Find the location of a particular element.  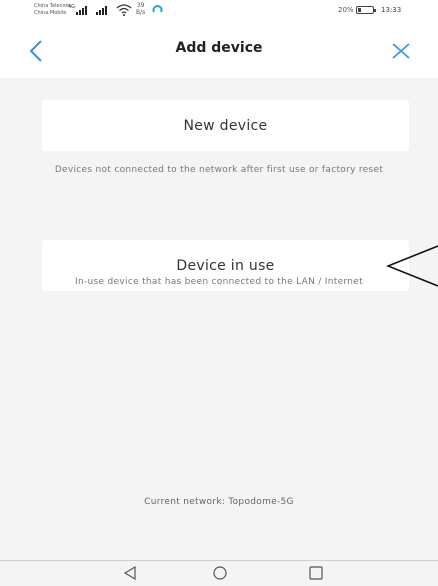

battery-icon is located at coordinates (366, 10).